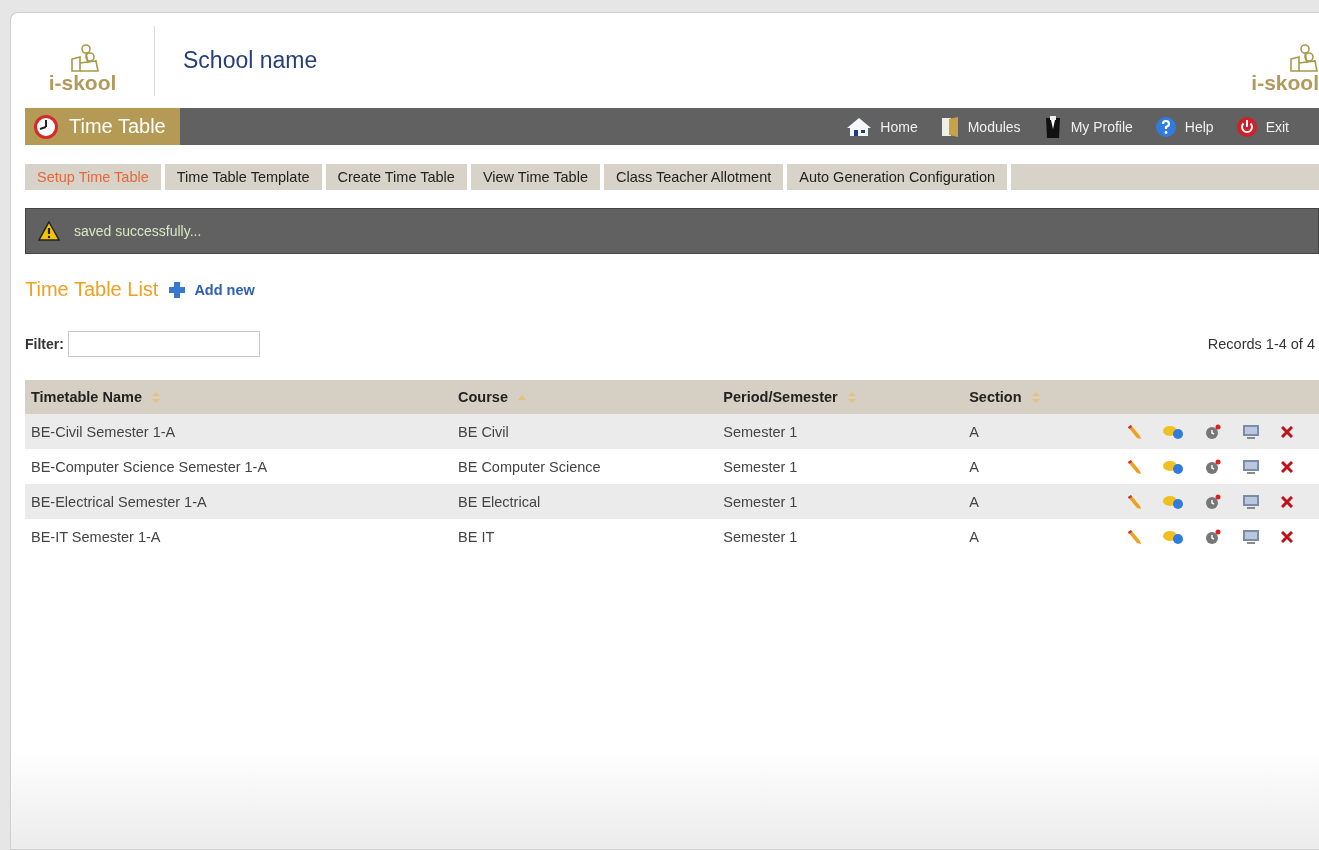 The image size is (1319, 850). What do you see at coordinates (211, 289) in the screenshot?
I see `add-new-link: Add new` at bounding box center [211, 289].